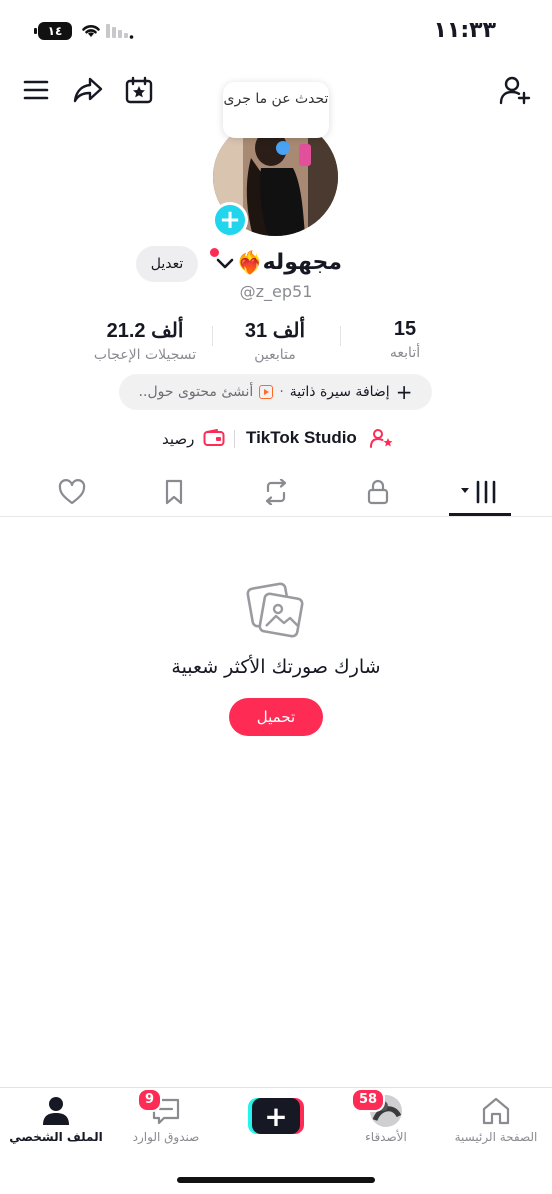  I want to click on followers-count: 31 ألف, so click(275, 331).